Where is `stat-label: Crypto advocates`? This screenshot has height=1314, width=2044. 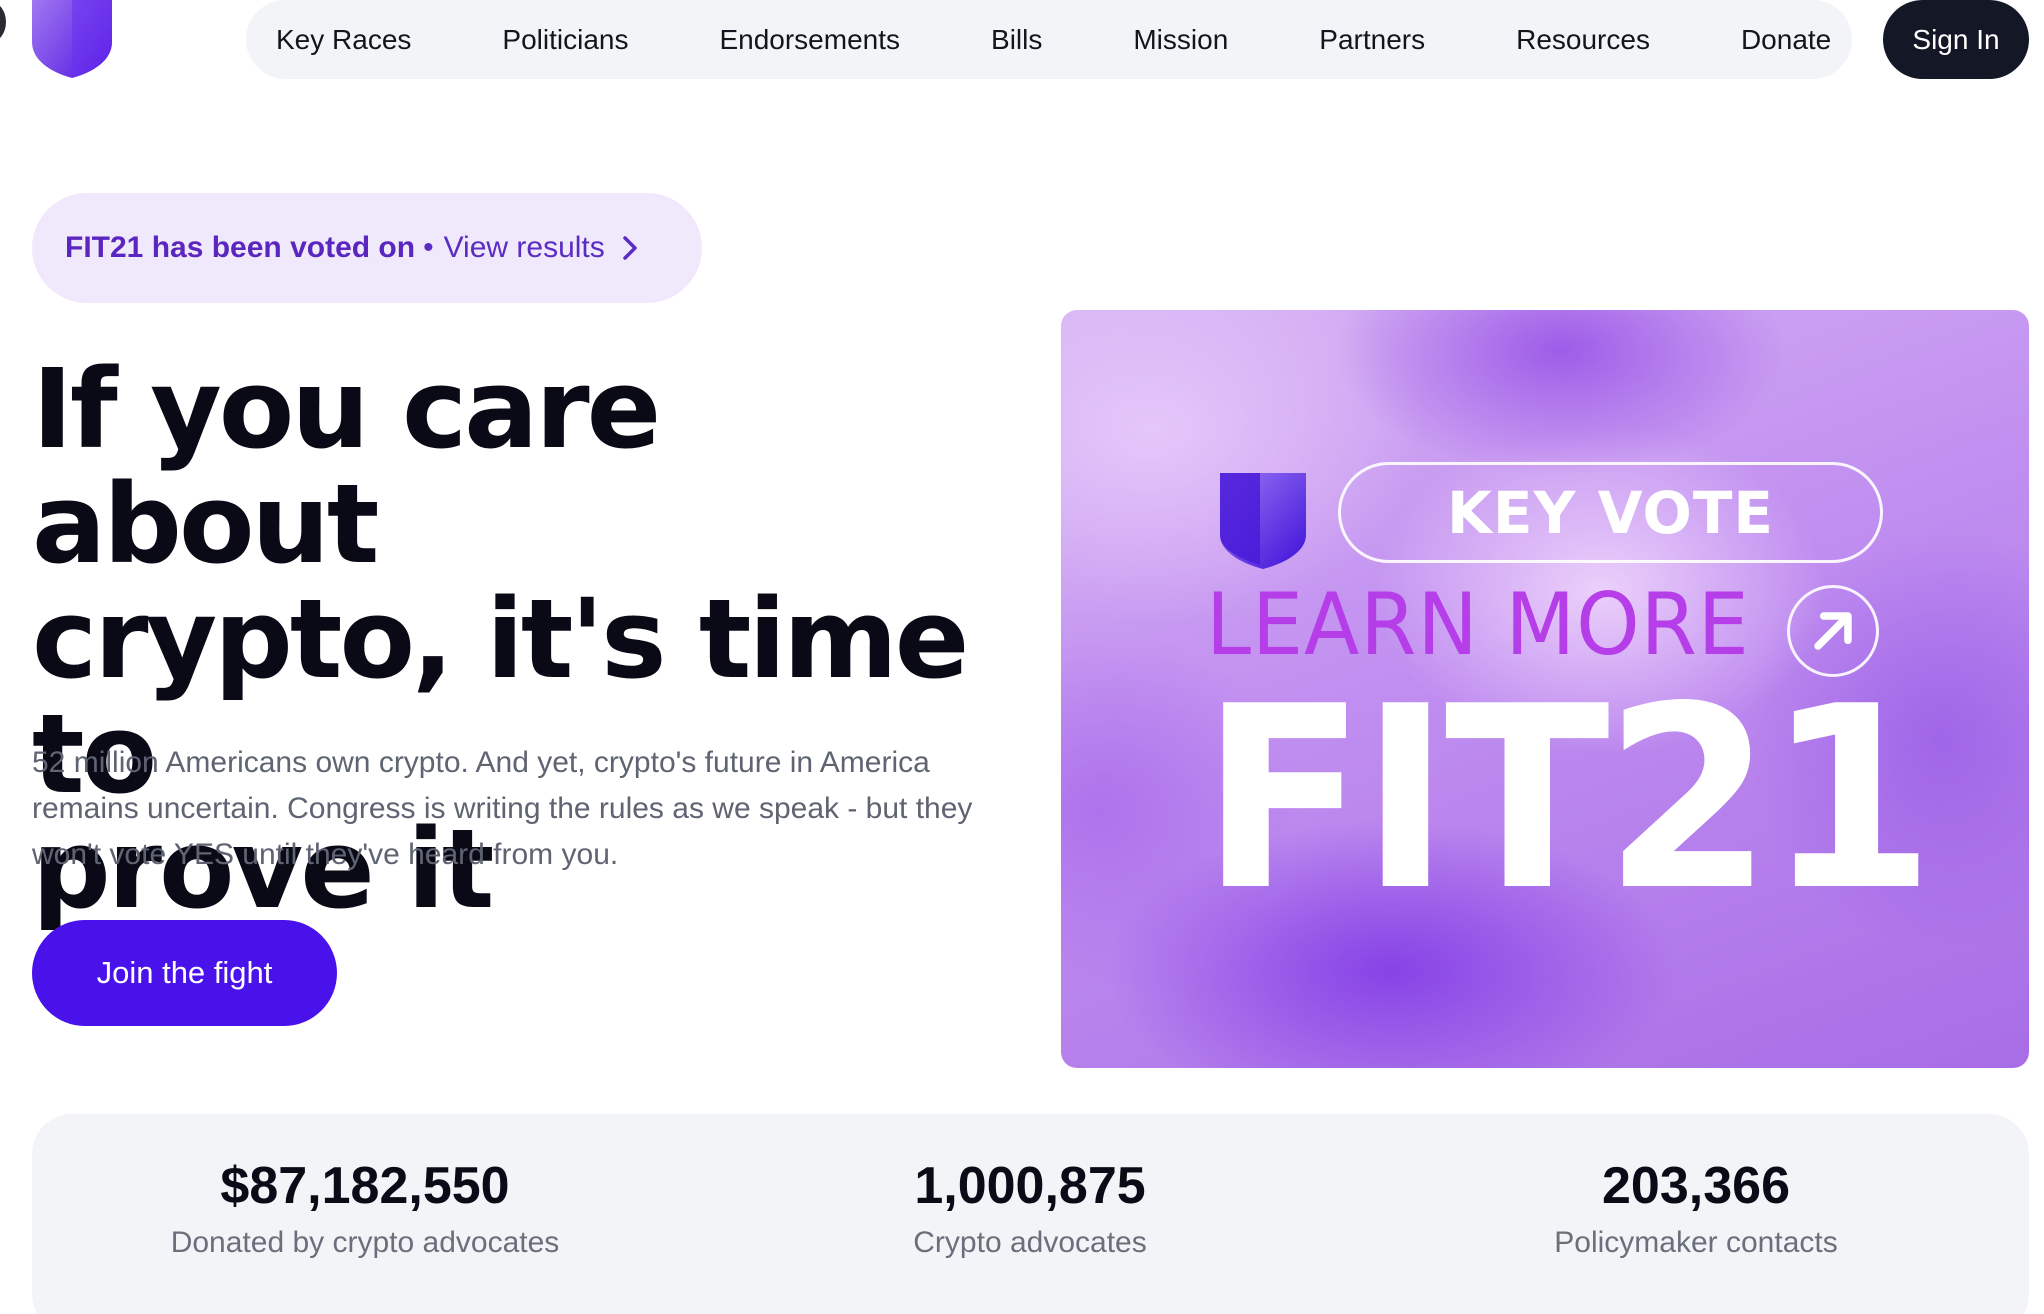 stat-label: Crypto advocates is located at coordinates (1030, 1242).